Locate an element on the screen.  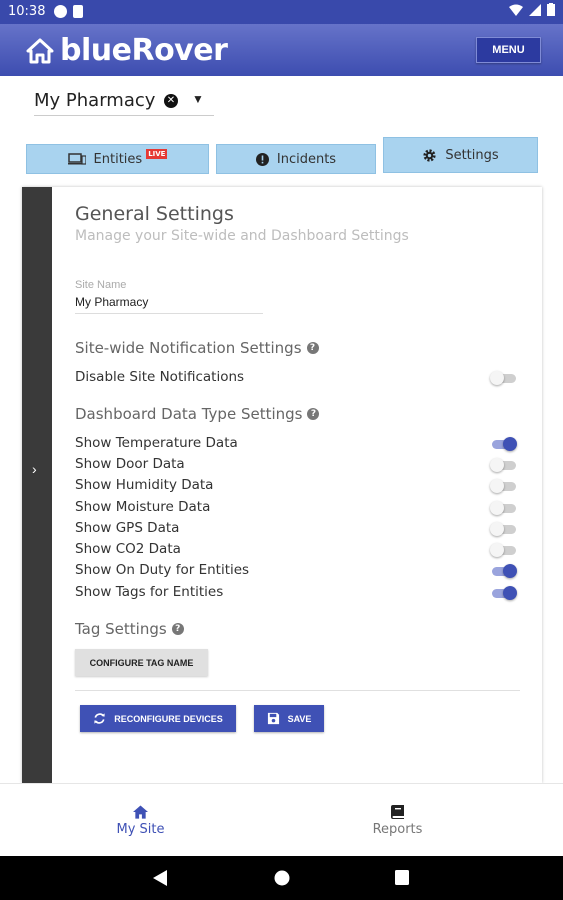
tab-entities-label: Entities is located at coordinates (118, 159).